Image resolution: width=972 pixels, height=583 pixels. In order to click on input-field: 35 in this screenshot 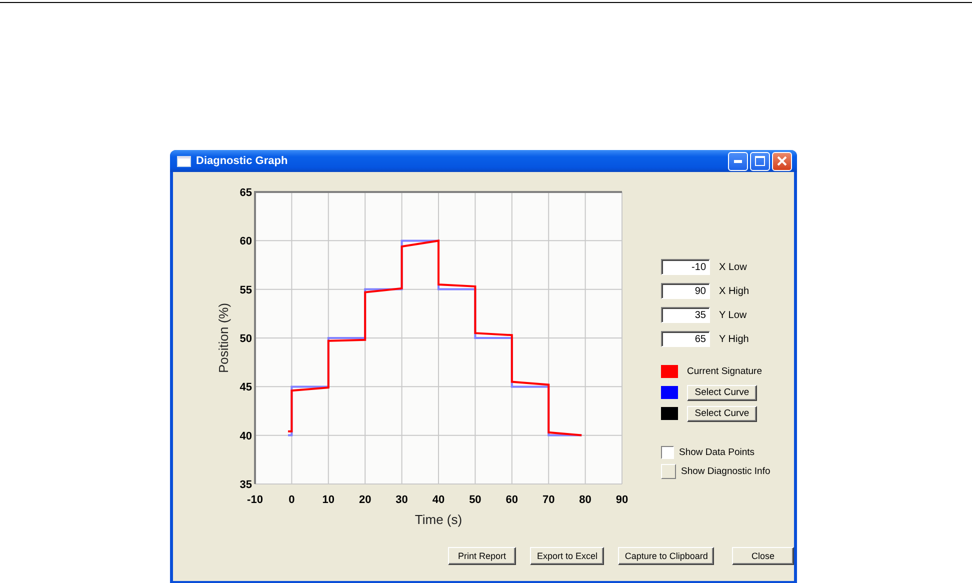, I will do `click(685, 315)`.